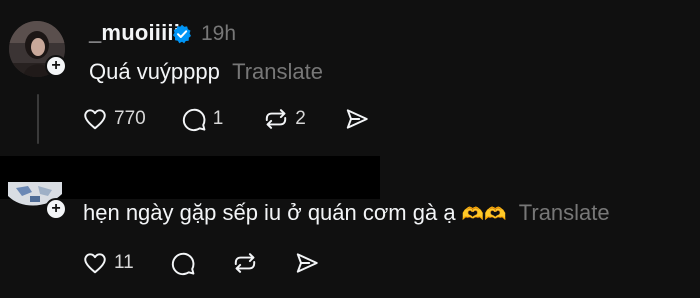  Describe the element at coordinates (134, 33) in the screenshot. I see `username: _muoiiiii` at that location.